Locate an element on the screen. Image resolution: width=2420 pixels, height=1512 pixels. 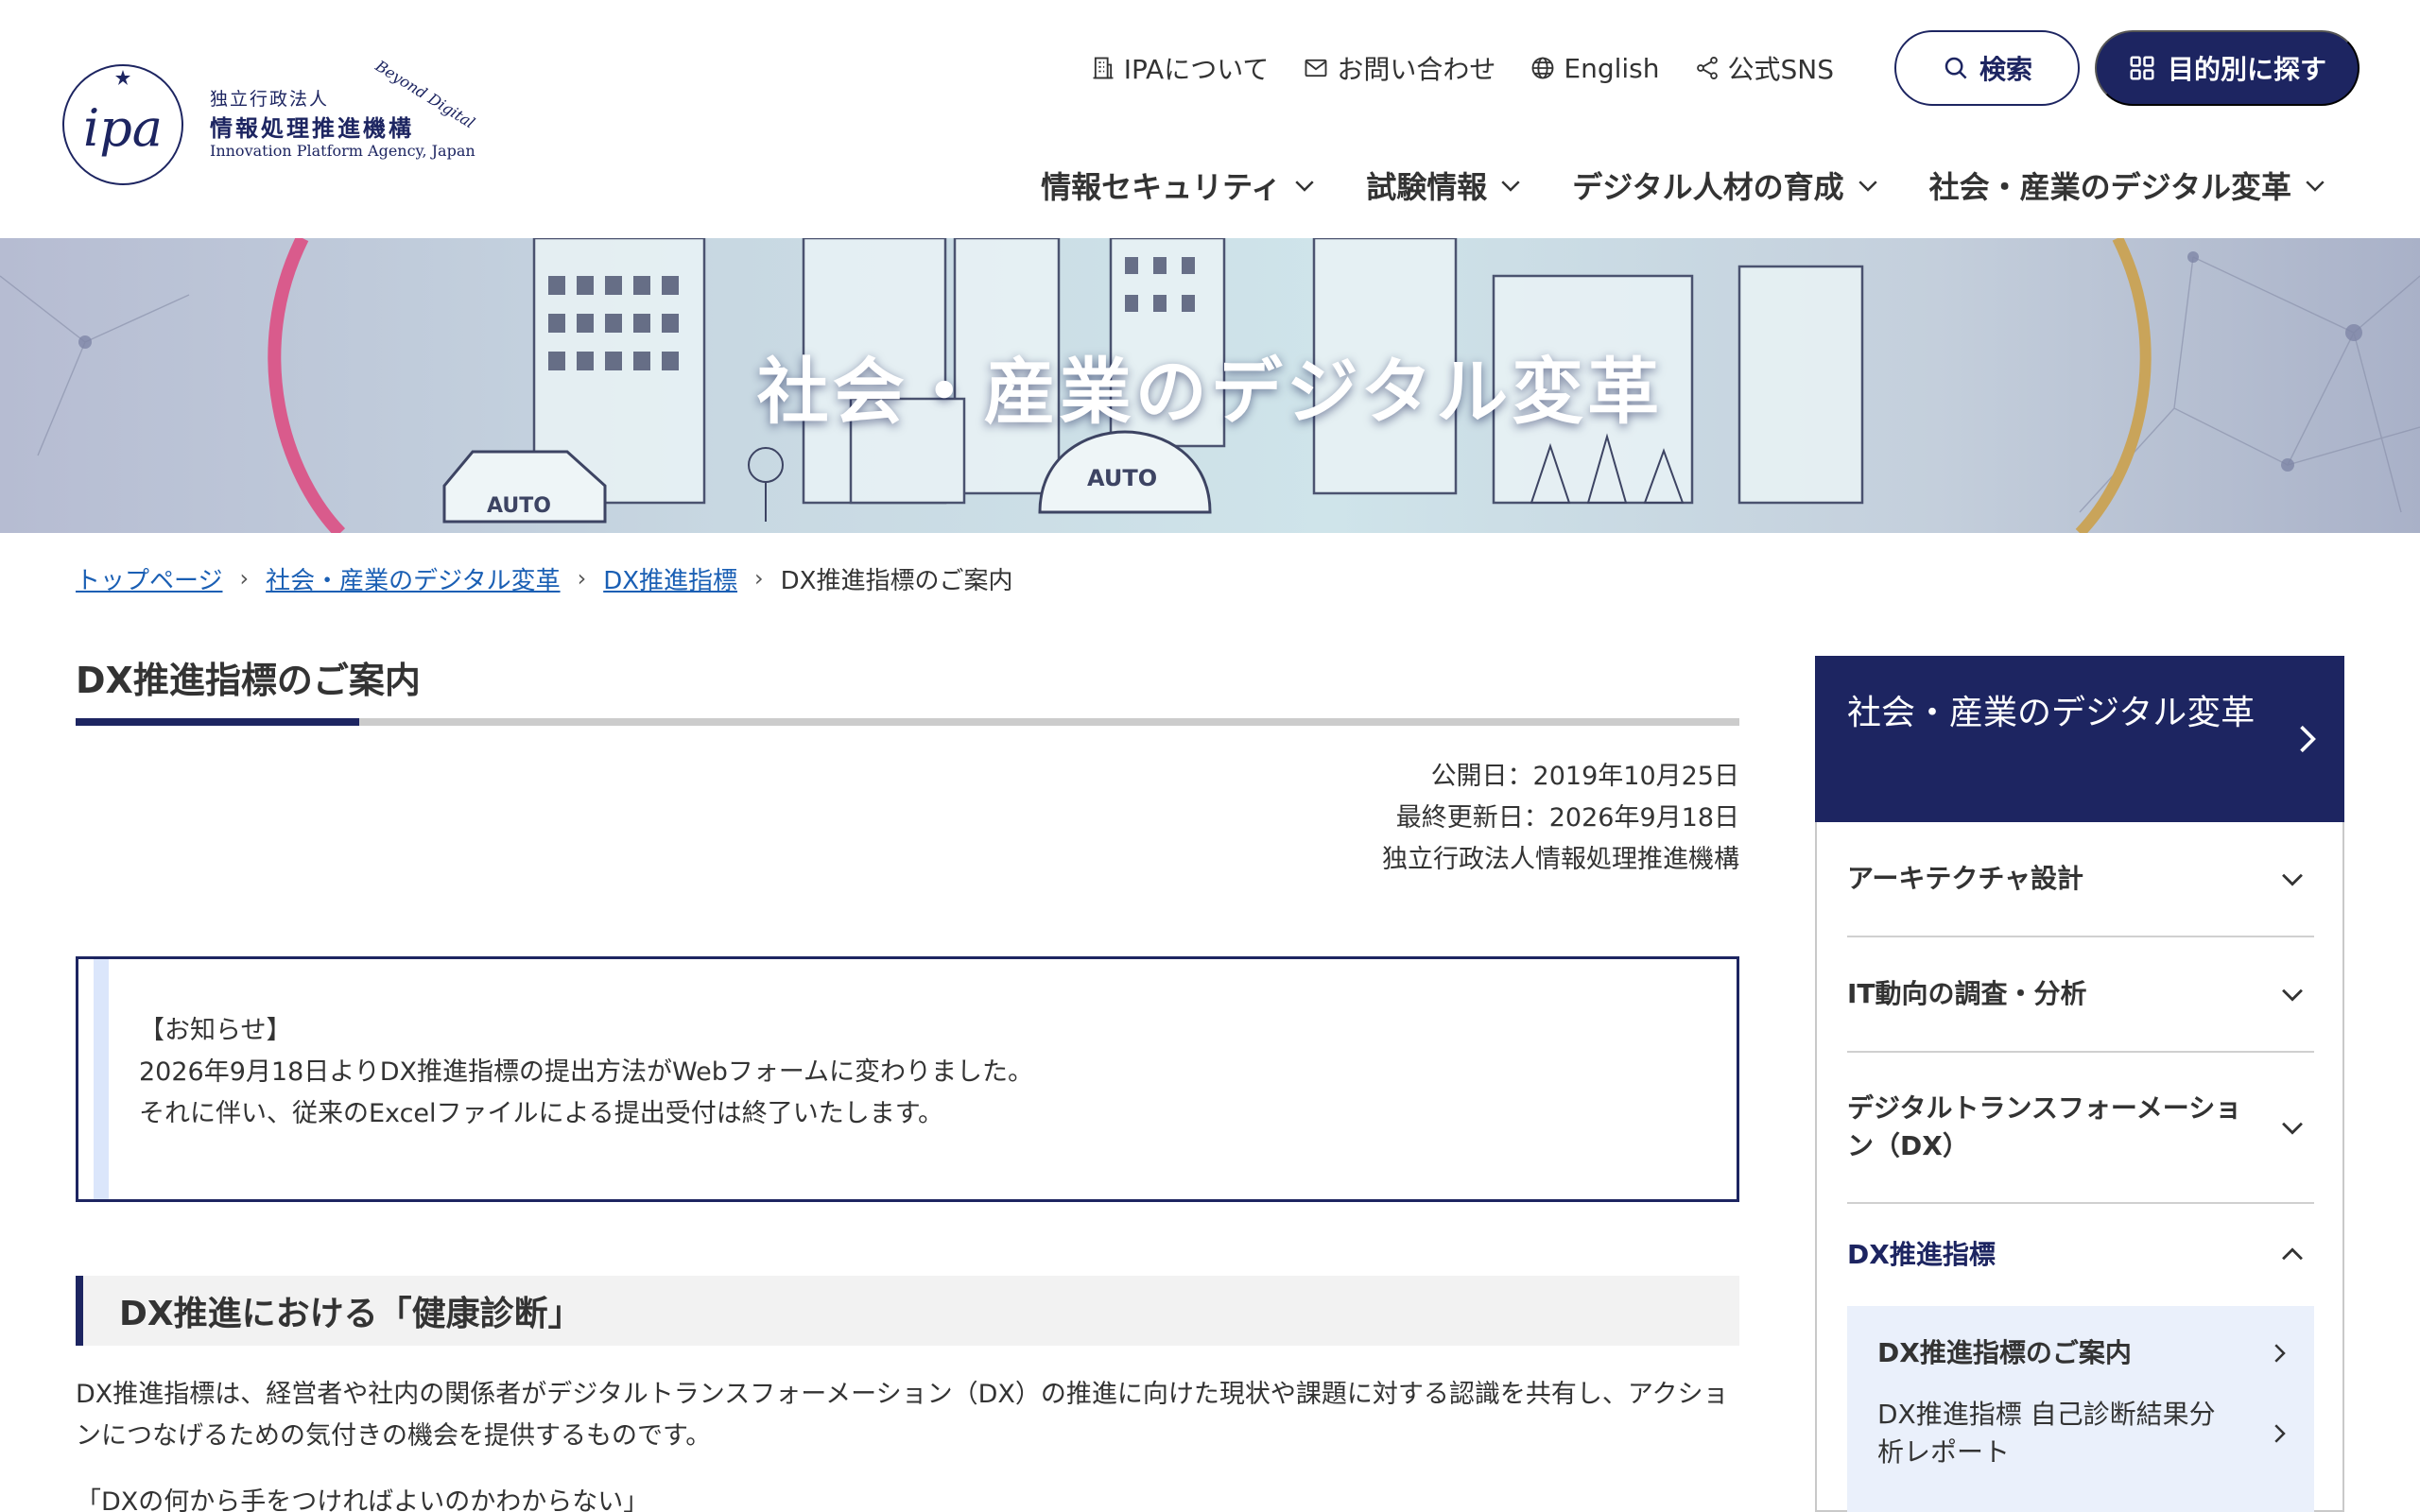
search-icon is located at coordinates (1956, 68).